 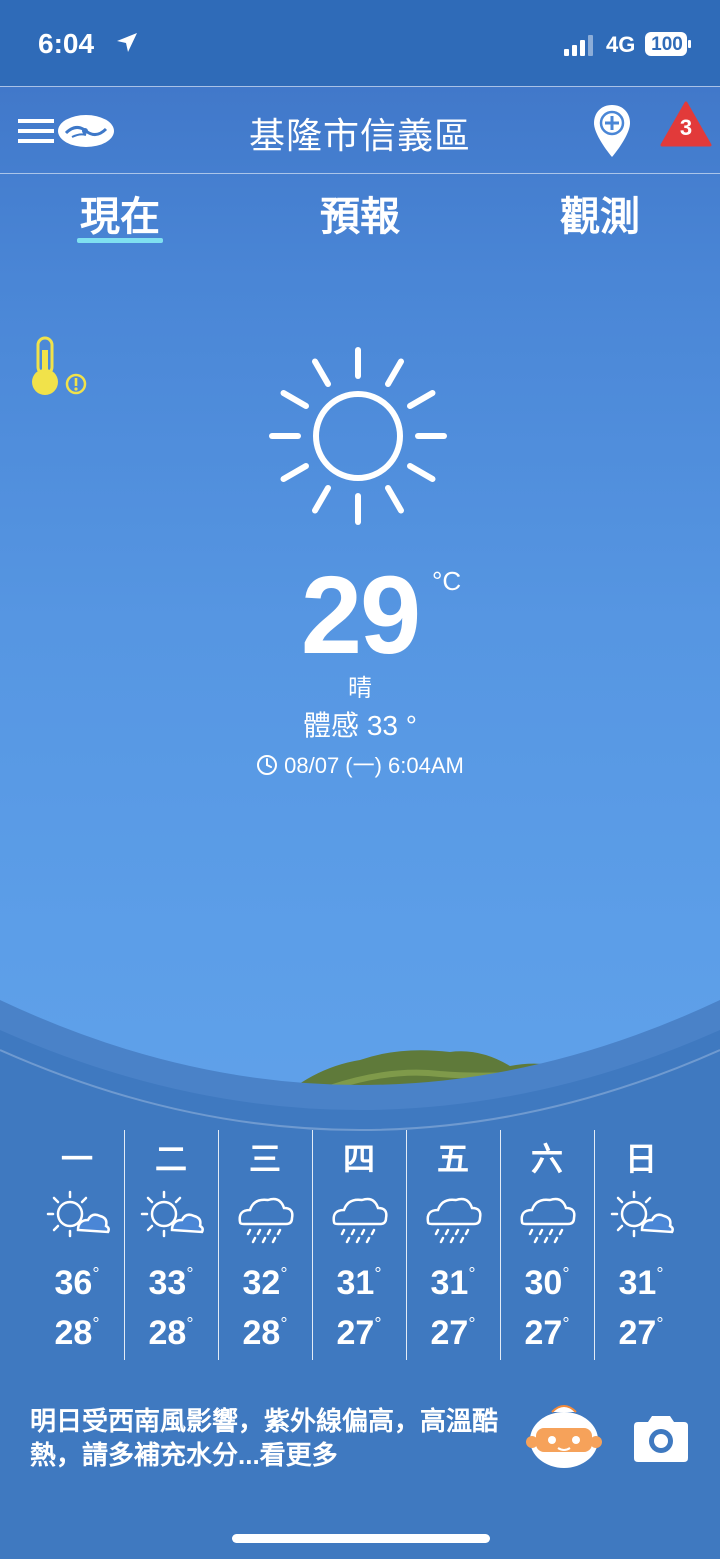 What do you see at coordinates (77, 1283) in the screenshot?
I see `forecast-high: 36°` at bounding box center [77, 1283].